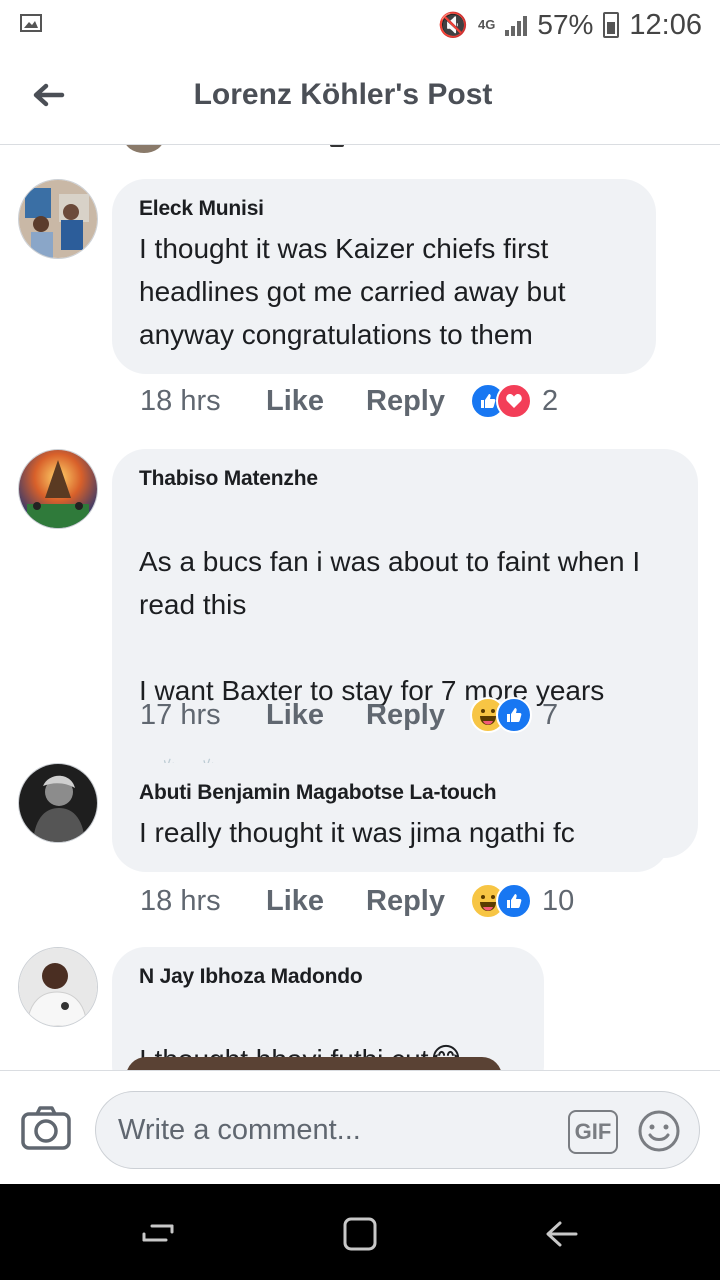  Describe the element at coordinates (390, 793) in the screenshot. I see `comment-author: Abuti Benjamin Magabotse La-touch` at that location.